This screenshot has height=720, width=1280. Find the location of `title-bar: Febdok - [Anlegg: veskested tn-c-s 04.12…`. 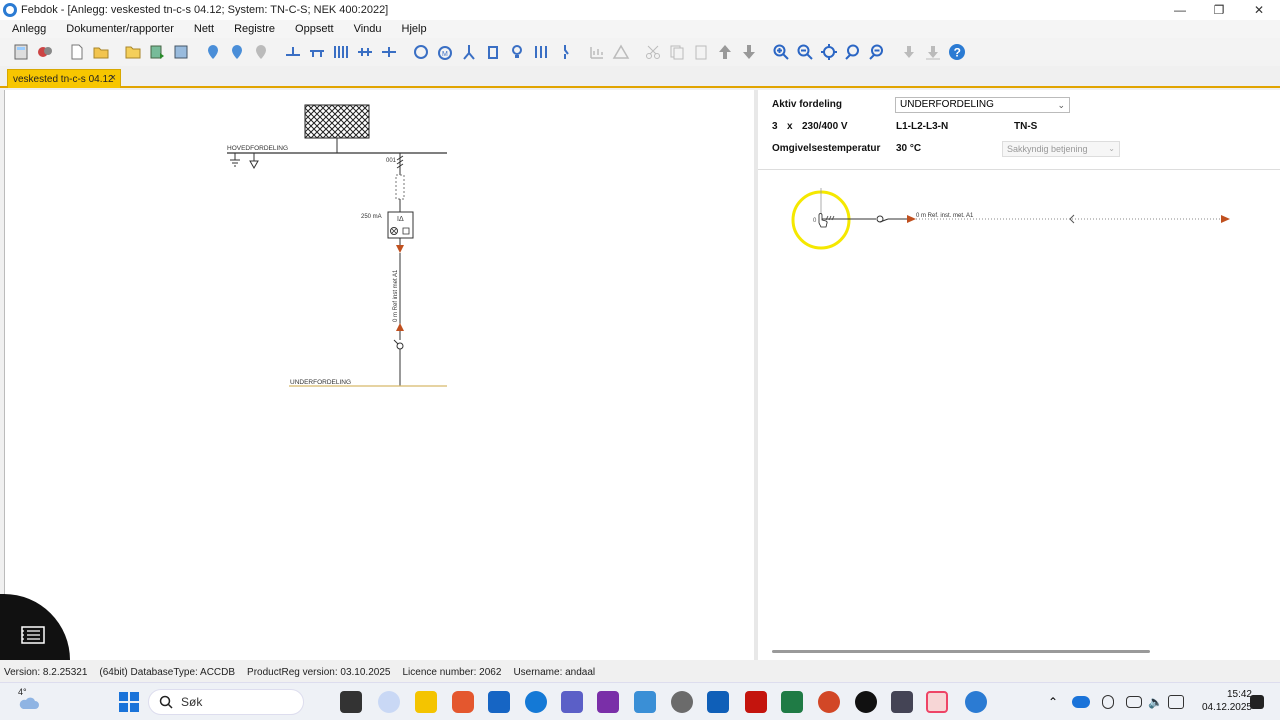

title-bar: Febdok - [Anlegg: veskested tn-c-s 04.12… is located at coordinates (640, 10).